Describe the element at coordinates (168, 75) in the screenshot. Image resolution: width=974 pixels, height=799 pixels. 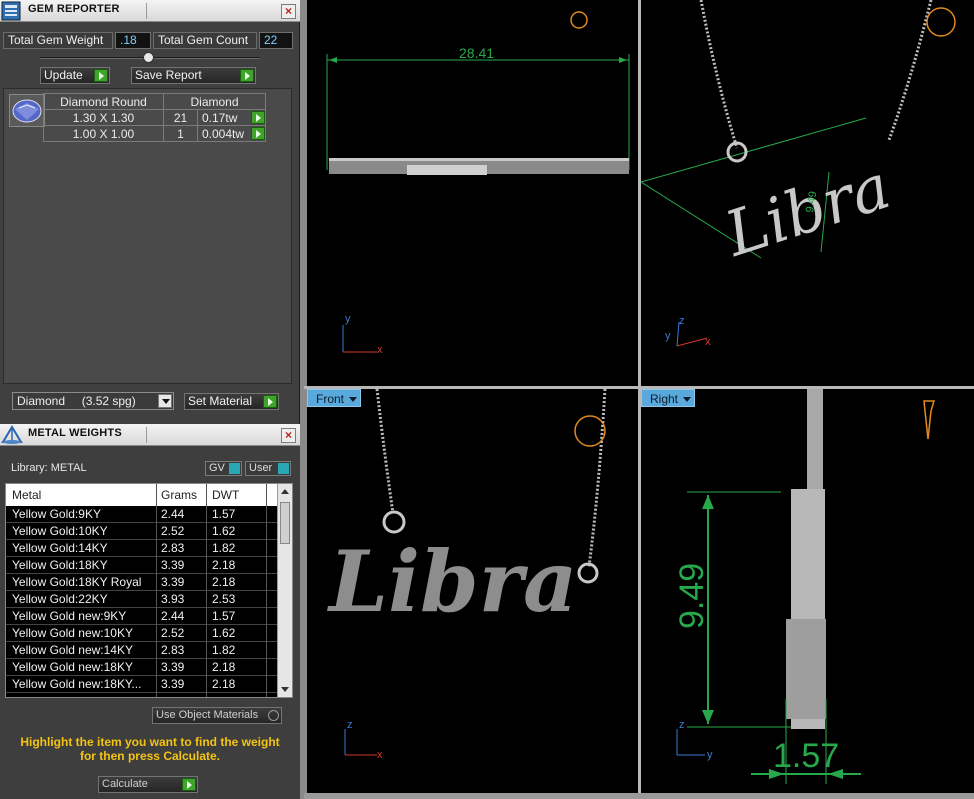
I see `save-report-button-label: Save Report` at that location.